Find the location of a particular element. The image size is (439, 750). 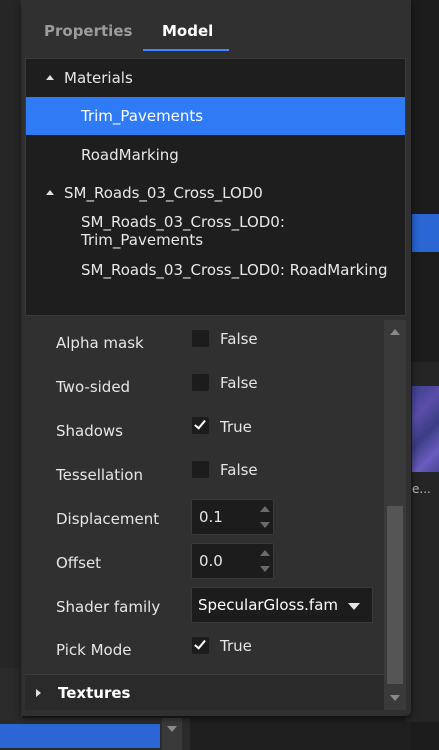

active-tab-indicator is located at coordinates (186, 50).